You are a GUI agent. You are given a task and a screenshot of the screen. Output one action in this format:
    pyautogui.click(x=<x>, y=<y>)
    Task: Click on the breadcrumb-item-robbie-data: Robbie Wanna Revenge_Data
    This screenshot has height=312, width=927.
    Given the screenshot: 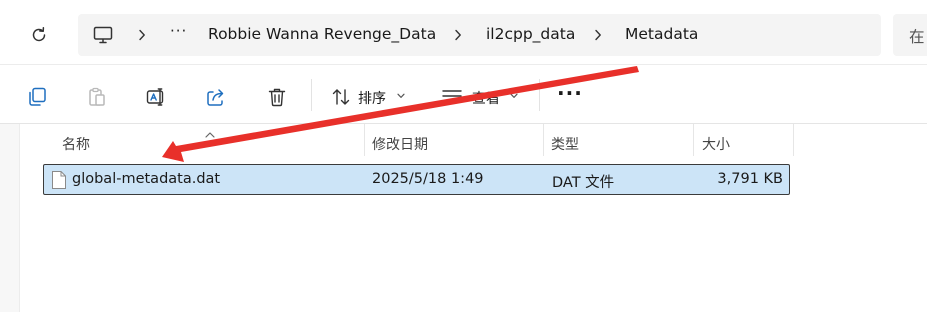 What is the action you would take?
    pyautogui.click(x=322, y=34)
    